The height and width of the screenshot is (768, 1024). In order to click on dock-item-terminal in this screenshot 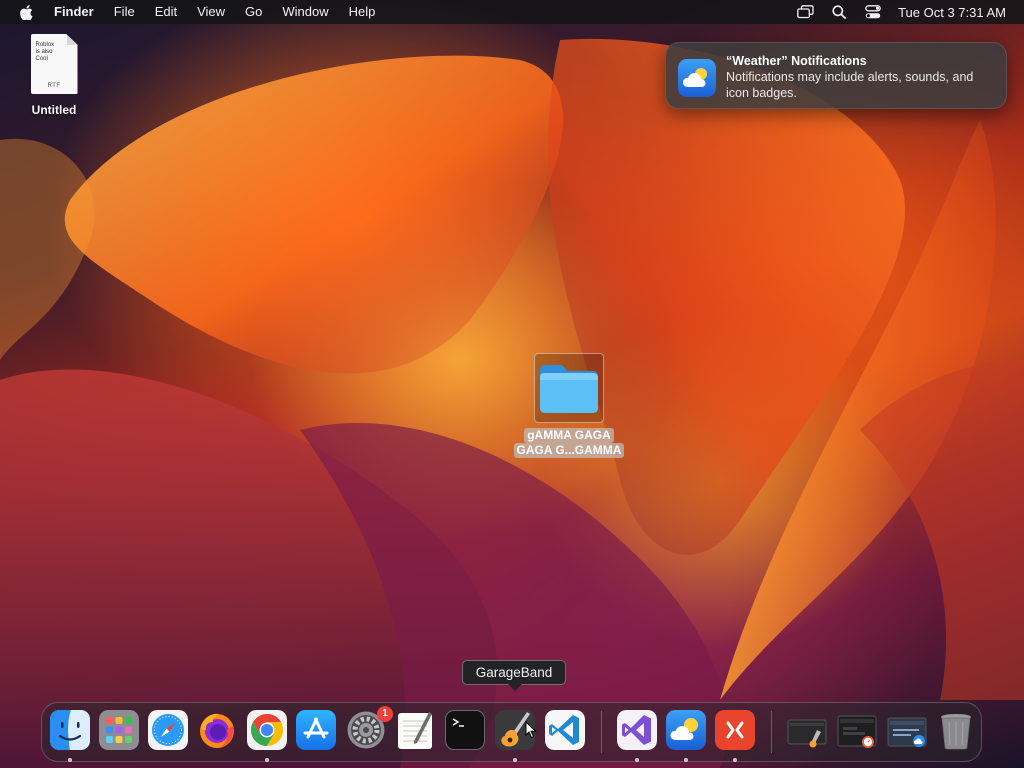, I will do `click(465, 730)`.